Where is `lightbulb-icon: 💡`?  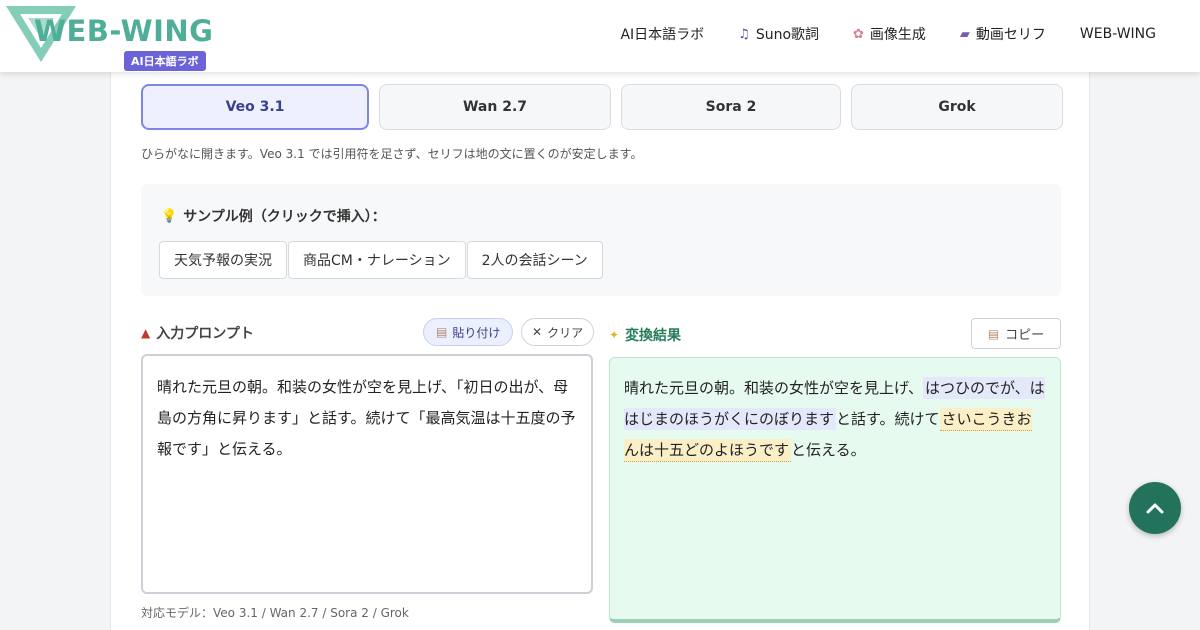 lightbulb-icon: 💡 is located at coordinates (169, 216).